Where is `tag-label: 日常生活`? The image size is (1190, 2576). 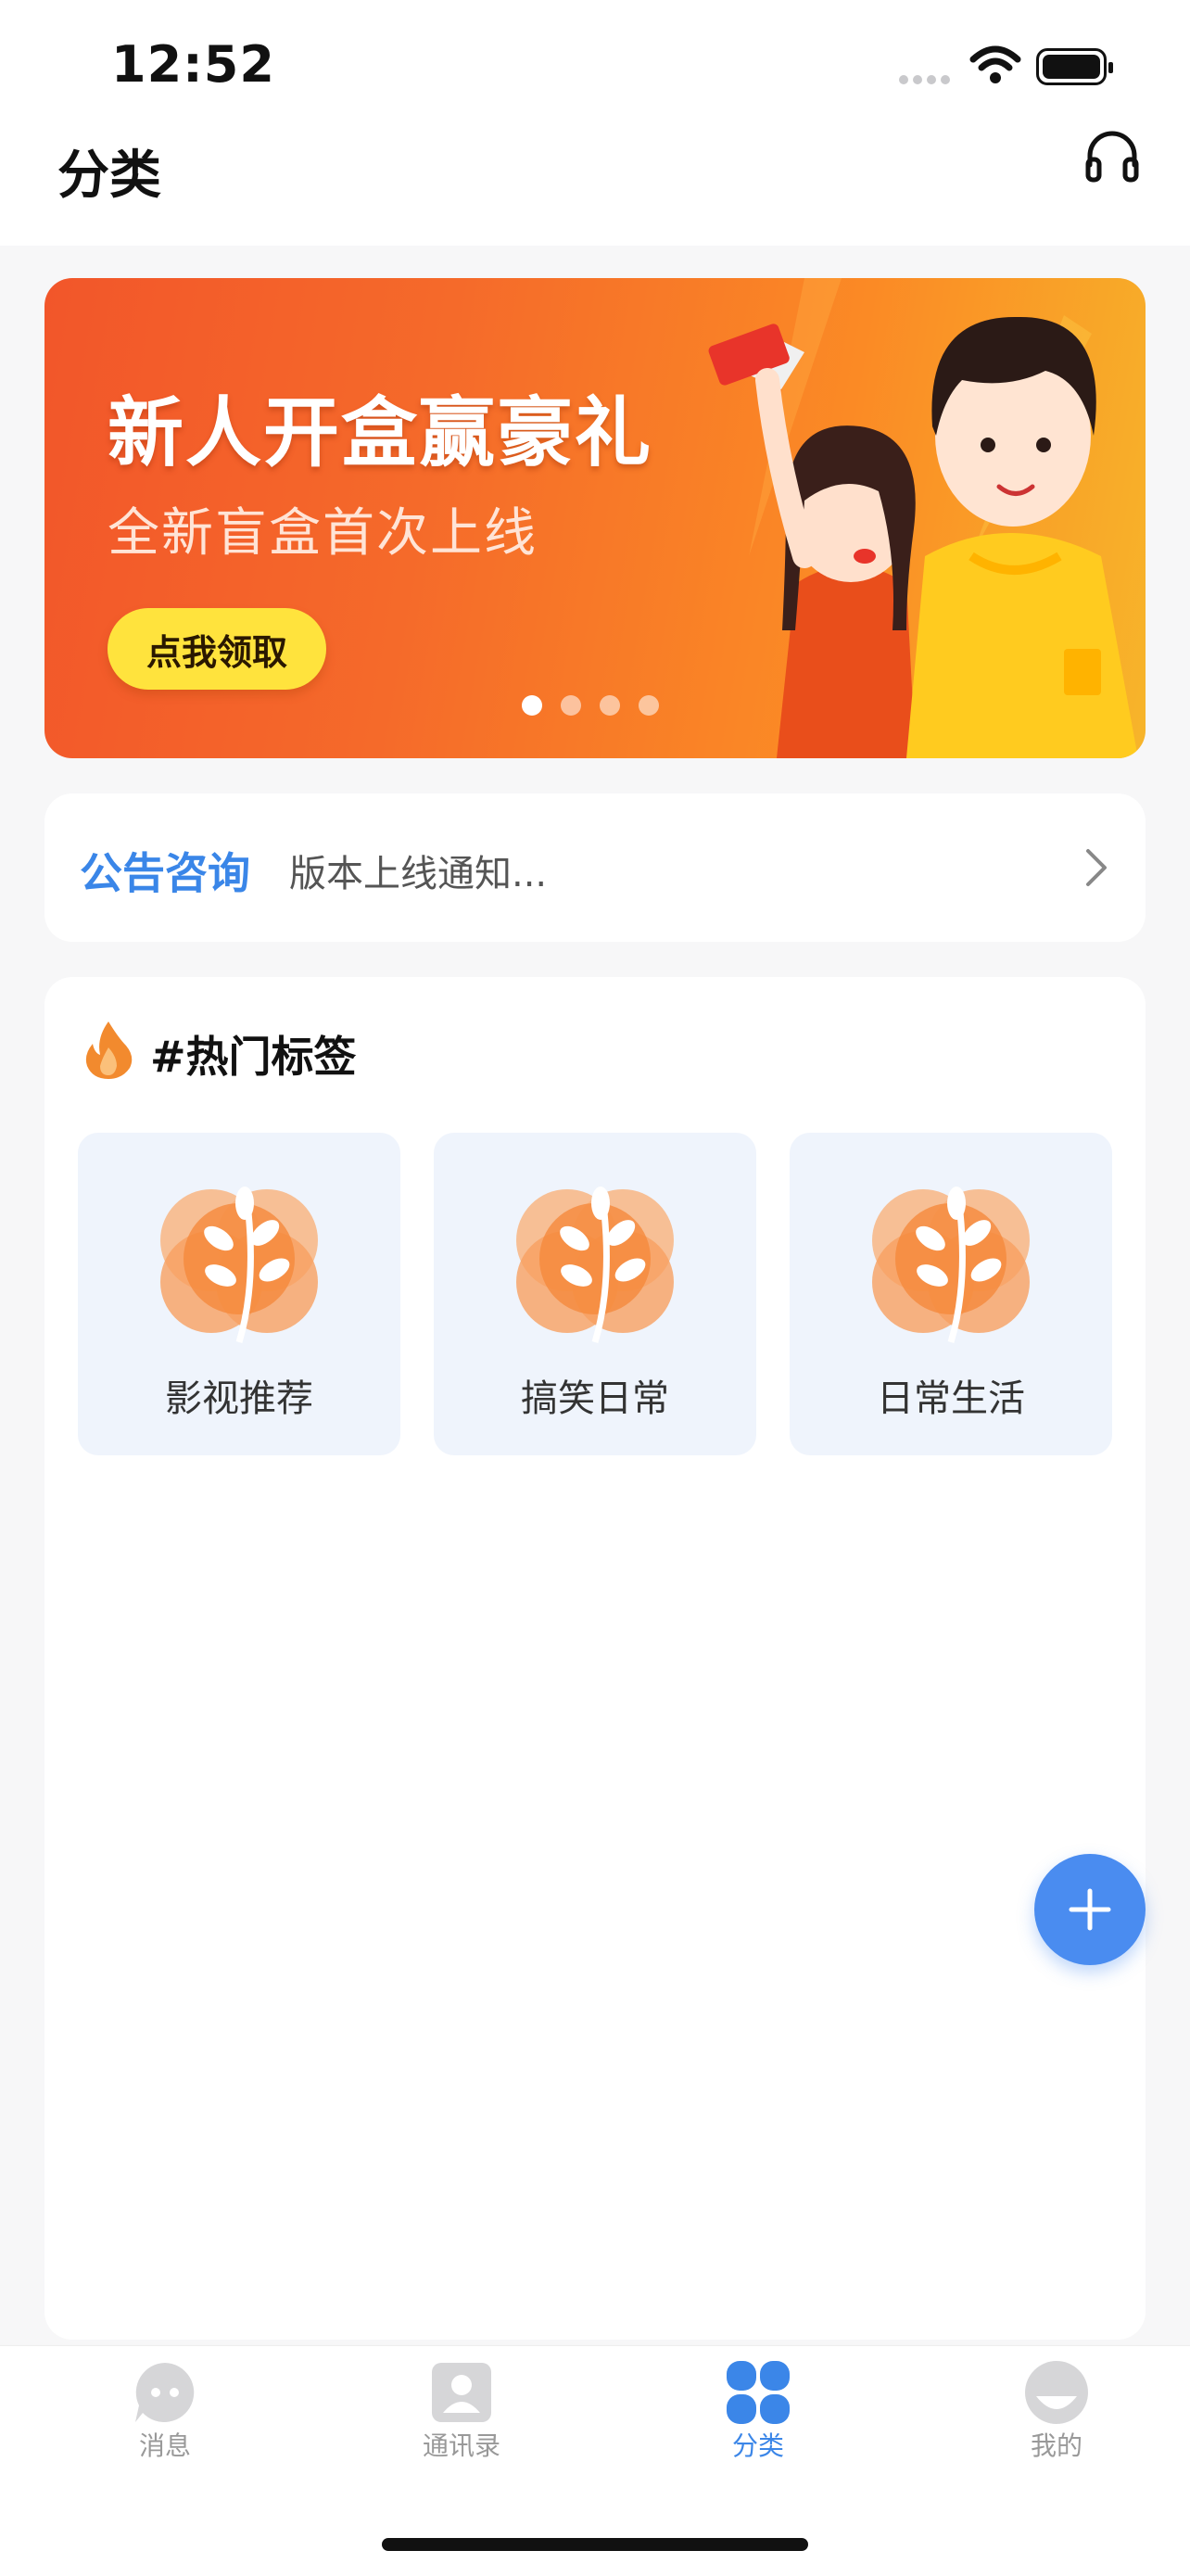 tag-label: 日常生活 is located at coordinates (951, 1398).